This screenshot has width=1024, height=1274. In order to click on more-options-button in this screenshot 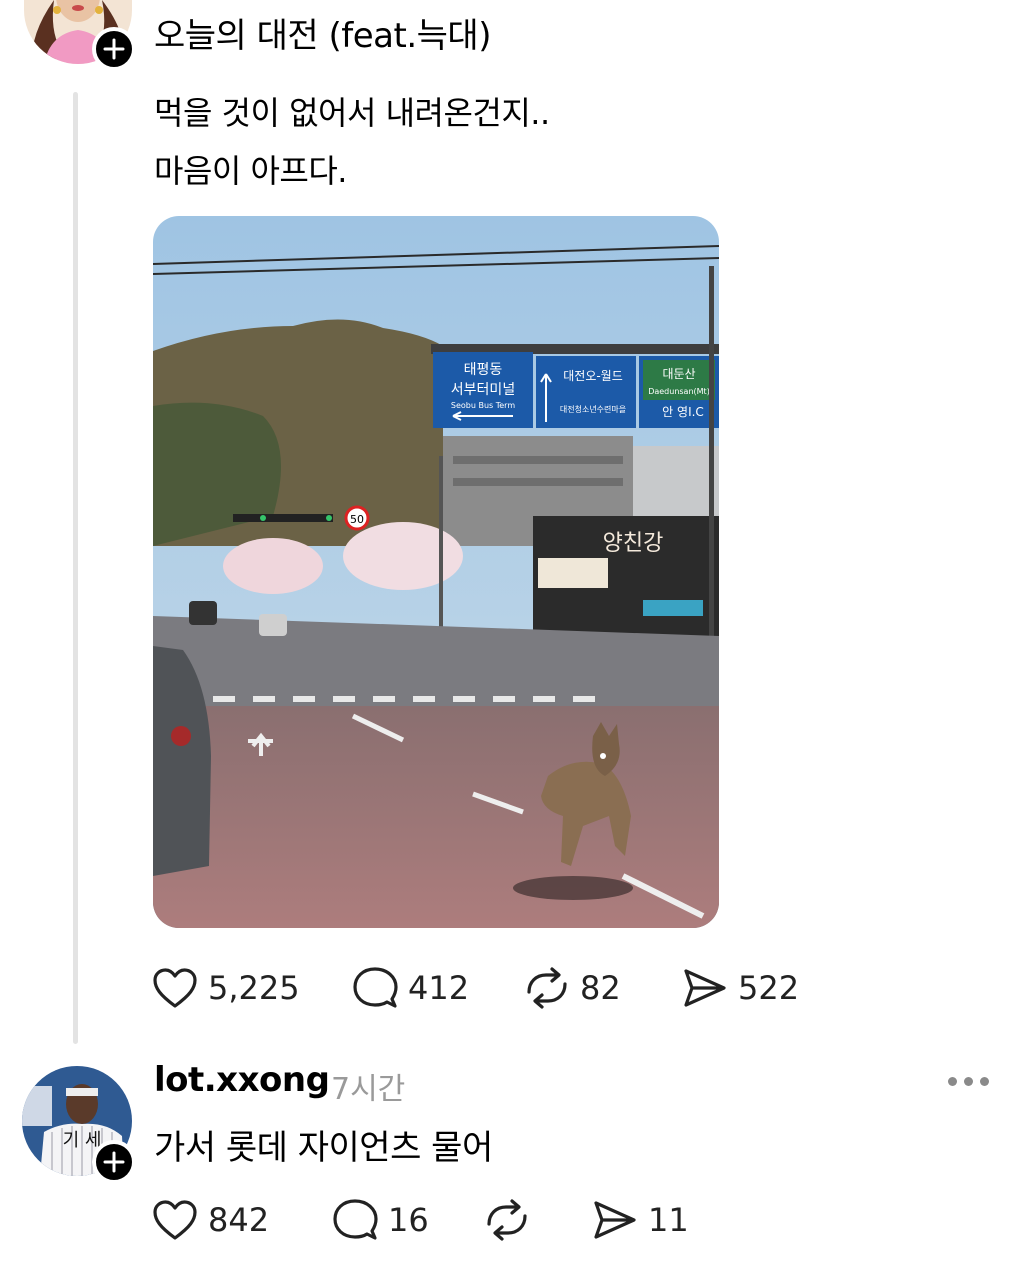, I will do `click(971, 1081)`.